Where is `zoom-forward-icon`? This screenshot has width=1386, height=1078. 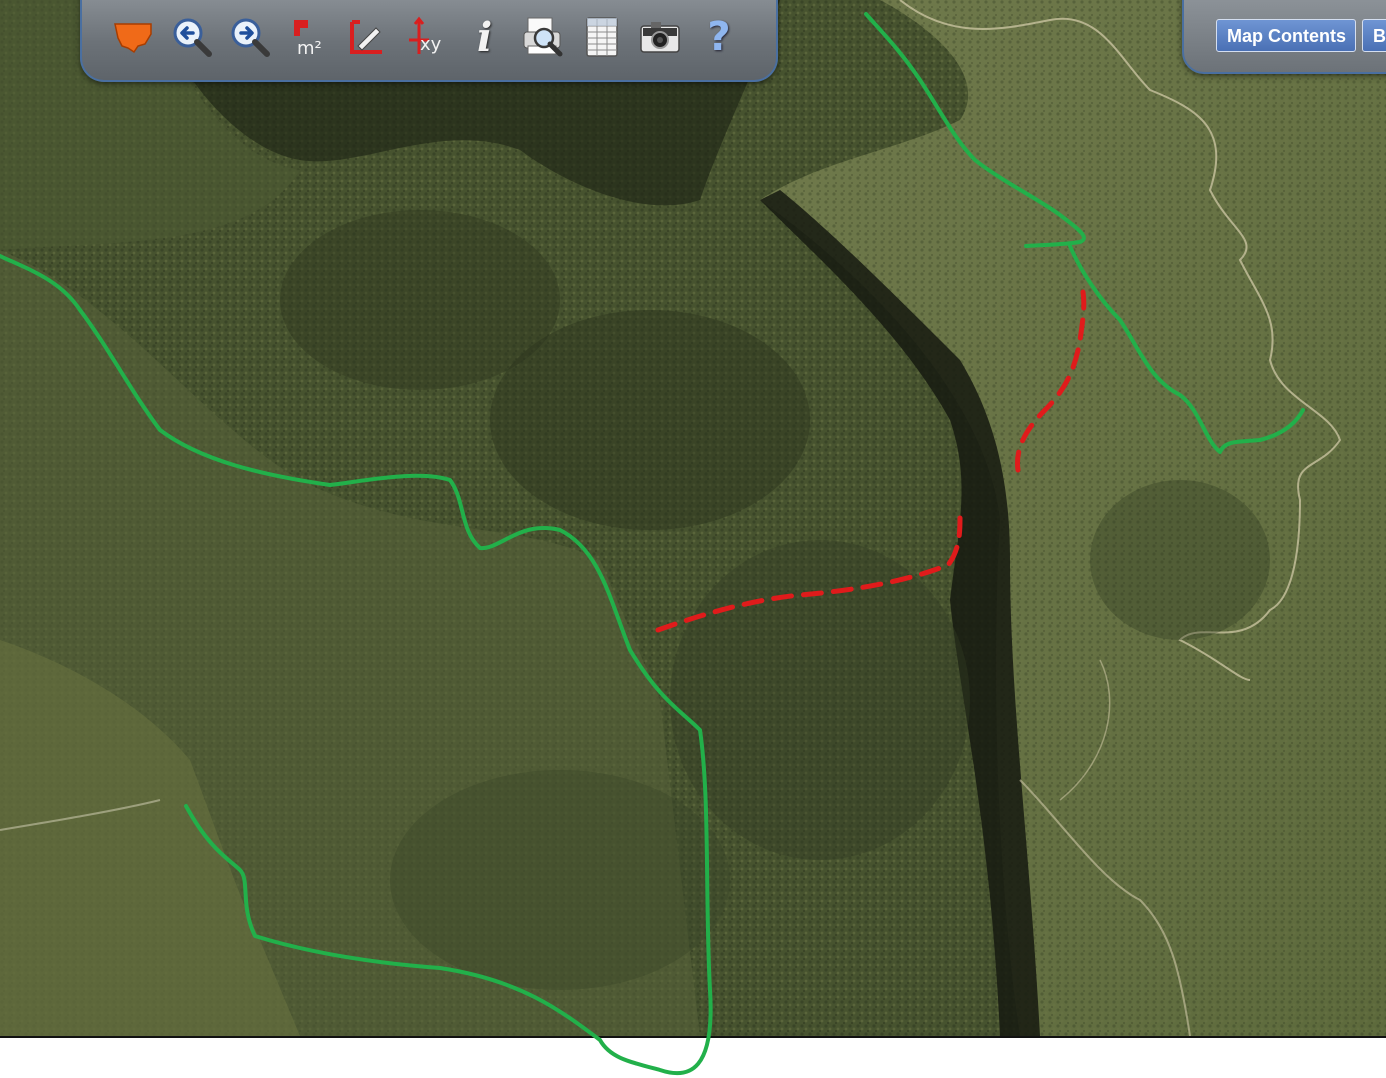 zoom-forward-icon is located at coordinates (251, 37).